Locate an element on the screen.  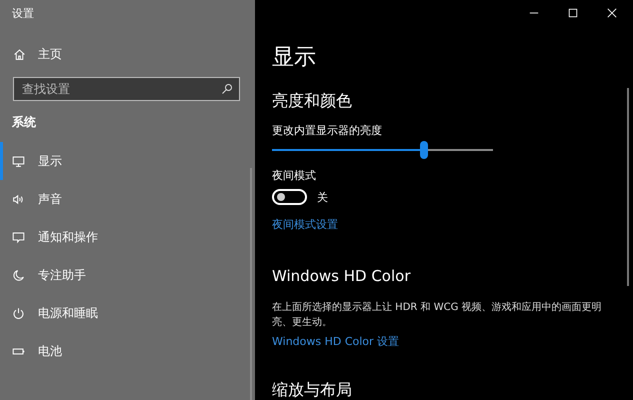
section-heading: 亮度和颜色 is located at coordinates (312, 101).